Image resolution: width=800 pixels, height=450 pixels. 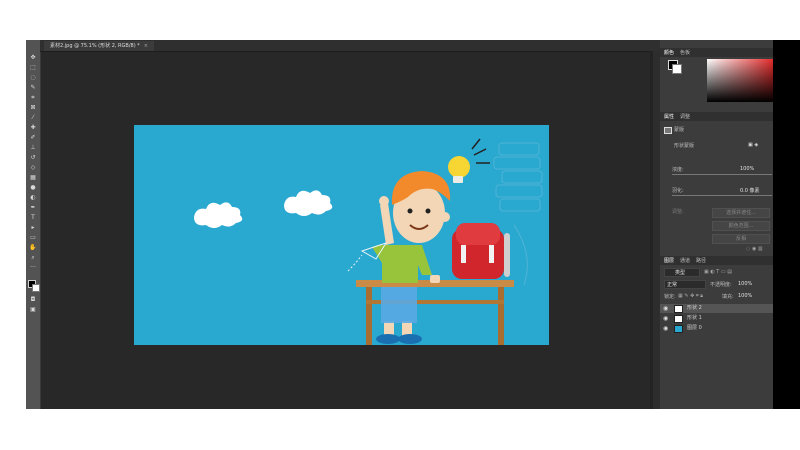 What do you see at coordinates (469, 160) in the screenshot?
I see `light-bulb` at bounding box center [469, 160].